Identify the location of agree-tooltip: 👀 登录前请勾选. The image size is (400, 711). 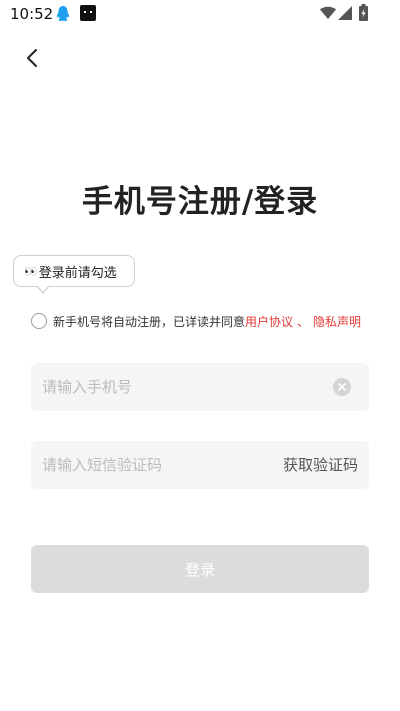
(74, 271).